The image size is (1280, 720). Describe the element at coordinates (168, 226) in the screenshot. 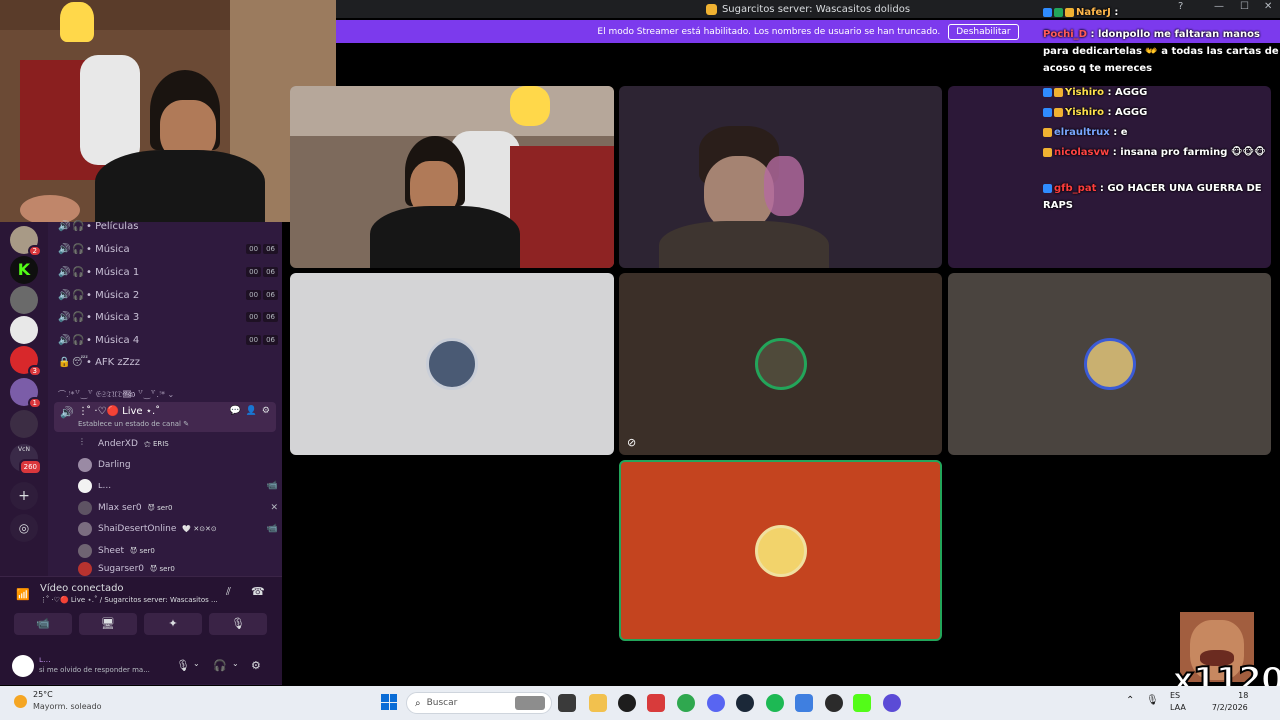

I see `voice-channel: 🔊 🎧 • Películas` at that location.